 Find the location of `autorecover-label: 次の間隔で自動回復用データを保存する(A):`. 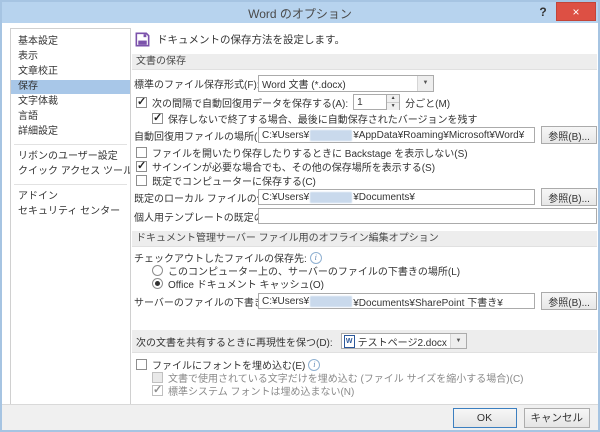

autorecover-label: 次の間隔で自動回復用データを保存する(A): is located at coordinates (250, 104).